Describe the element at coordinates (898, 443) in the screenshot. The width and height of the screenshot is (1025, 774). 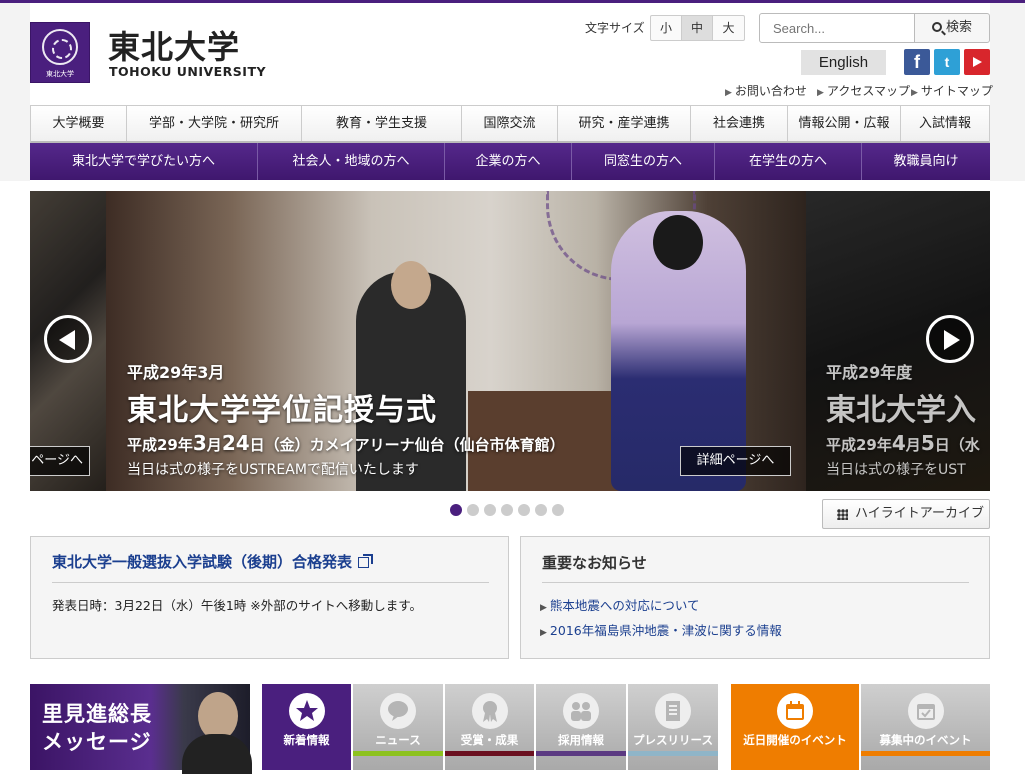
I see `next-sub-month: 4` at that location.